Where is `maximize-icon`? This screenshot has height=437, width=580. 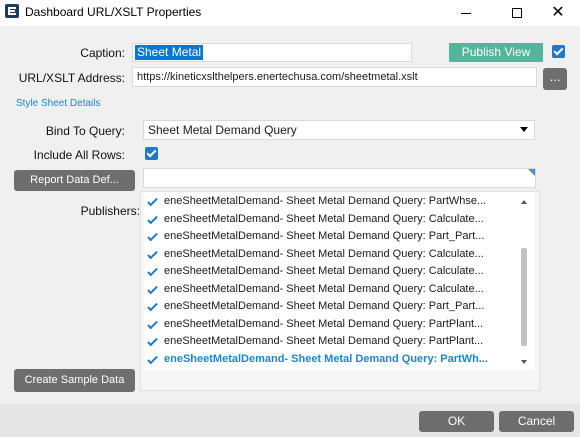
maximize-icon is located at coordinates (517, 13).